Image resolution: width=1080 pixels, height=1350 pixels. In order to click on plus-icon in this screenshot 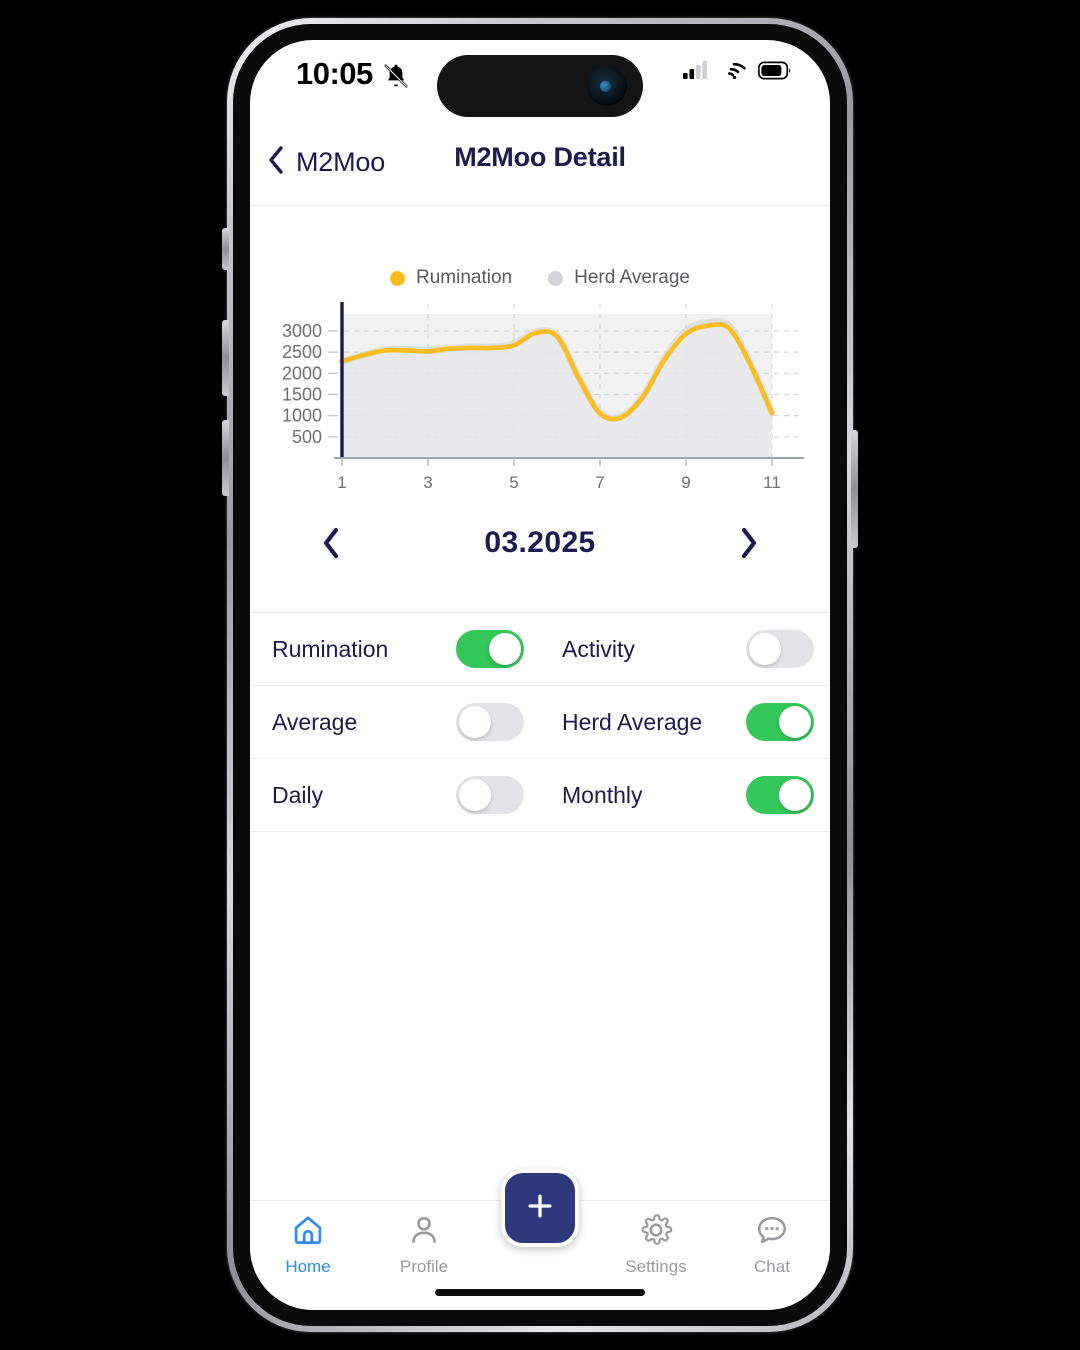, I will do `click(540, 1208)`.